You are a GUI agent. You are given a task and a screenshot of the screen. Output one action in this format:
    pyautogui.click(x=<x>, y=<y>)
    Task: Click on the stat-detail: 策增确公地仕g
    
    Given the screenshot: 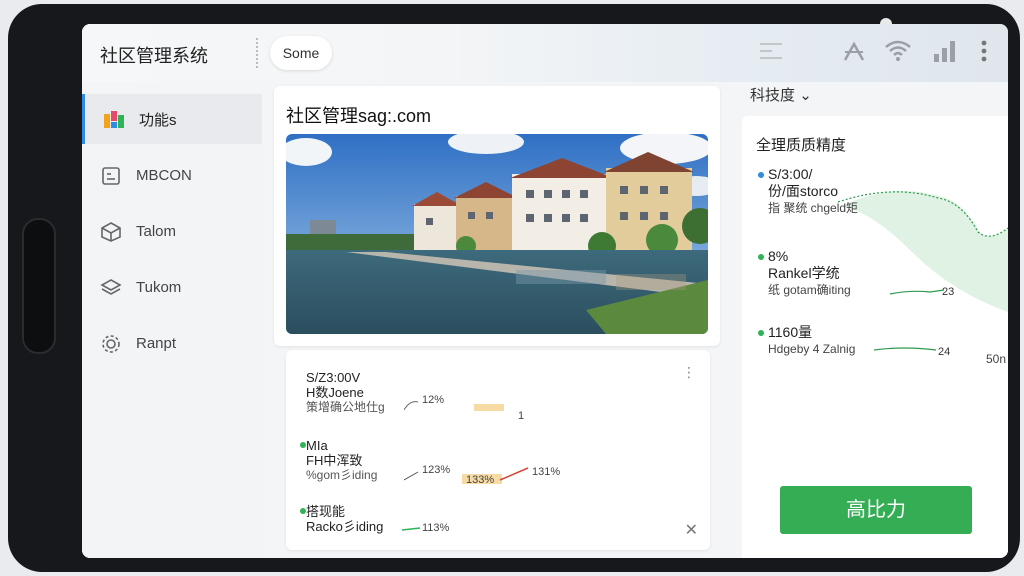 What is the action you would take?
    pyautogui.click(x=345, y=407)
    